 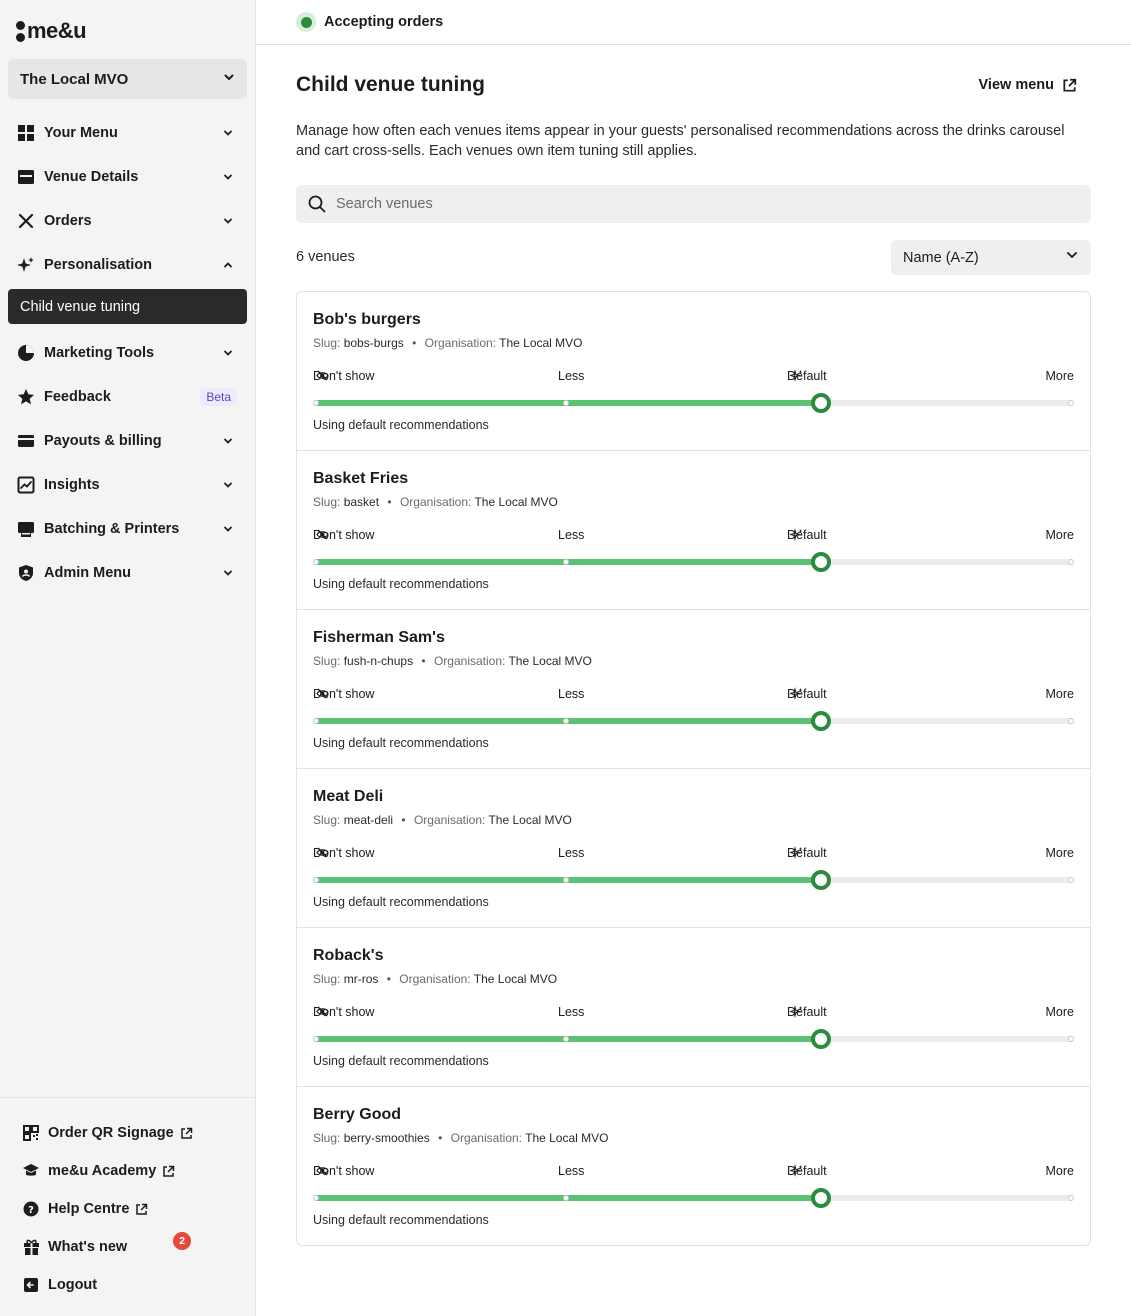 I want to click on pie-chart-icon, so click(x=26, y=353).